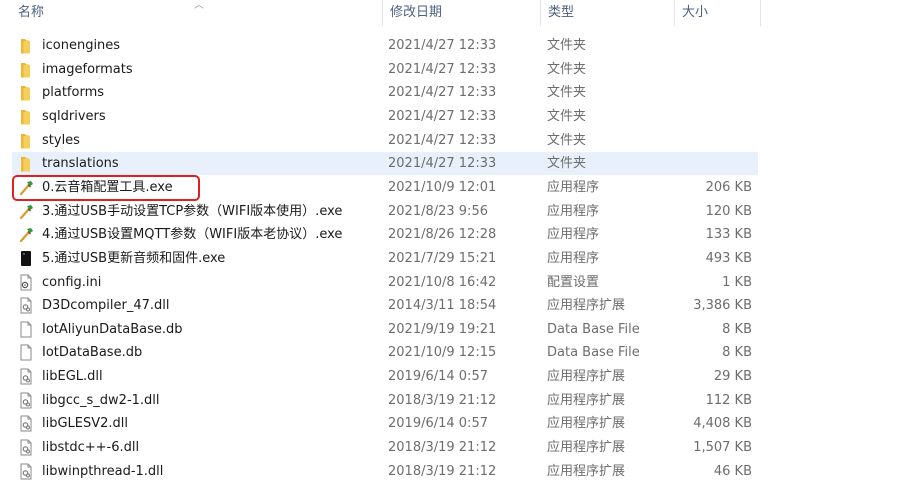 This screenshot has height=492, width=900. Describe the element at coordinates (26, 282) in the screenshot. I see `config-file-icon` at that location.